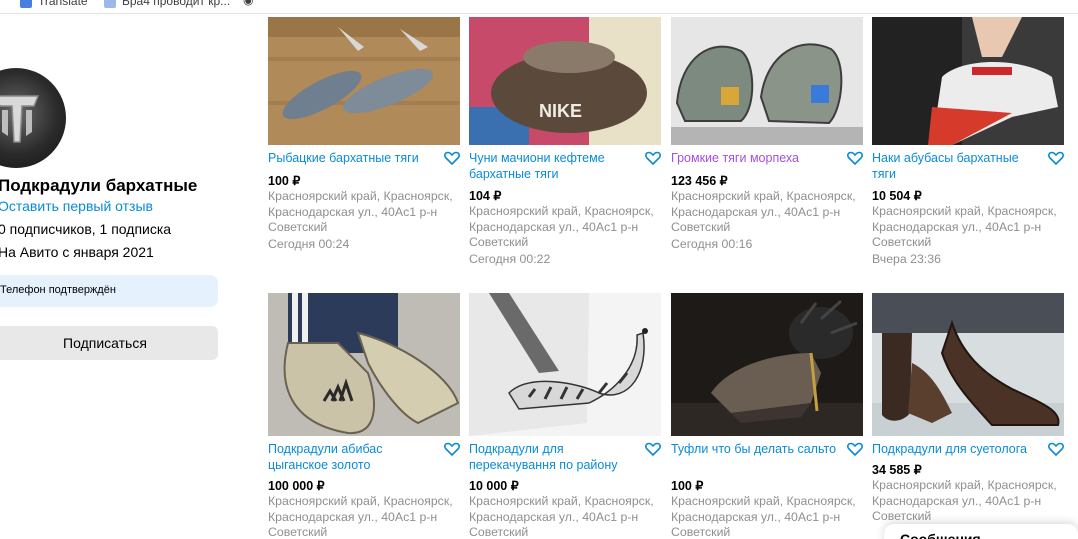 The image size is (1078, 539). Describe the element at coordinates (494, 486) in the screenshot. I see `product-price: 10 000 ₽` at that location.